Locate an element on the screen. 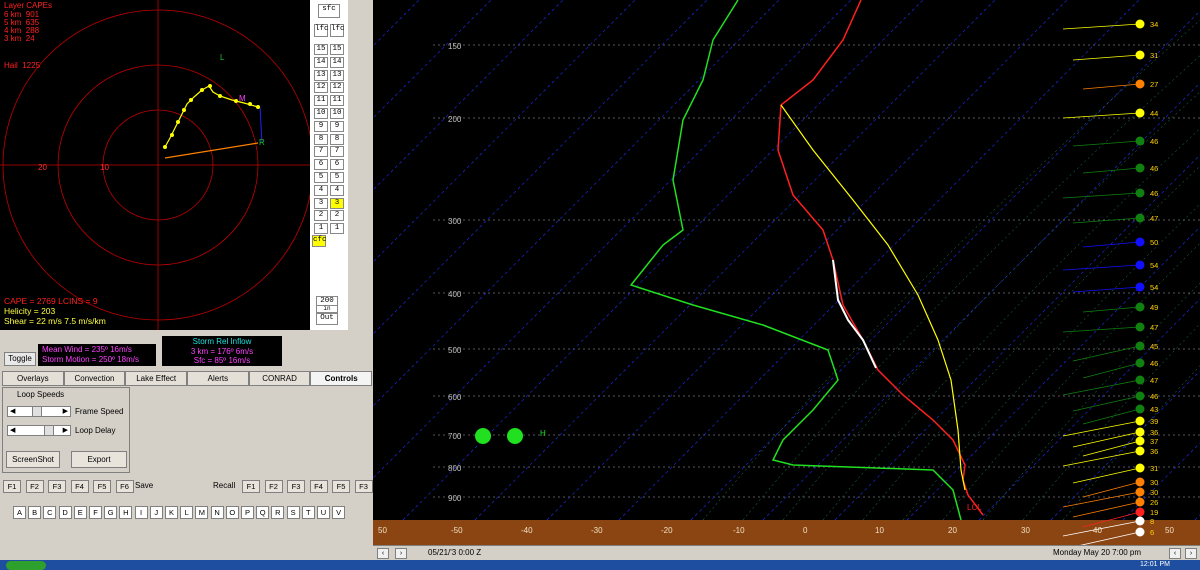 The width and height of the screenshot is (1200, 570). level-button-right-15: 15 is located at coordinates (337, 49).